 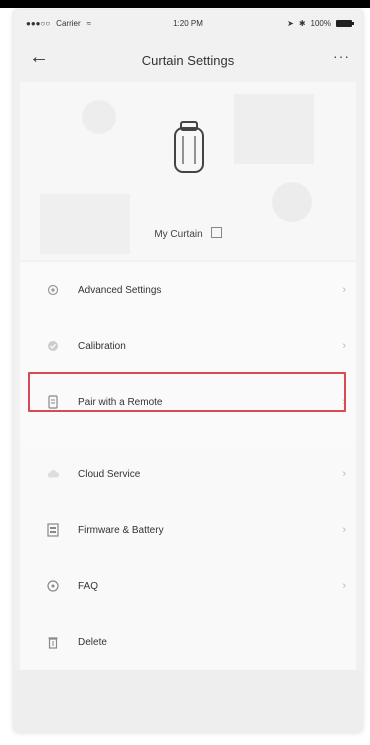 I want to click on bottom-area, so click(x=188, y=701).